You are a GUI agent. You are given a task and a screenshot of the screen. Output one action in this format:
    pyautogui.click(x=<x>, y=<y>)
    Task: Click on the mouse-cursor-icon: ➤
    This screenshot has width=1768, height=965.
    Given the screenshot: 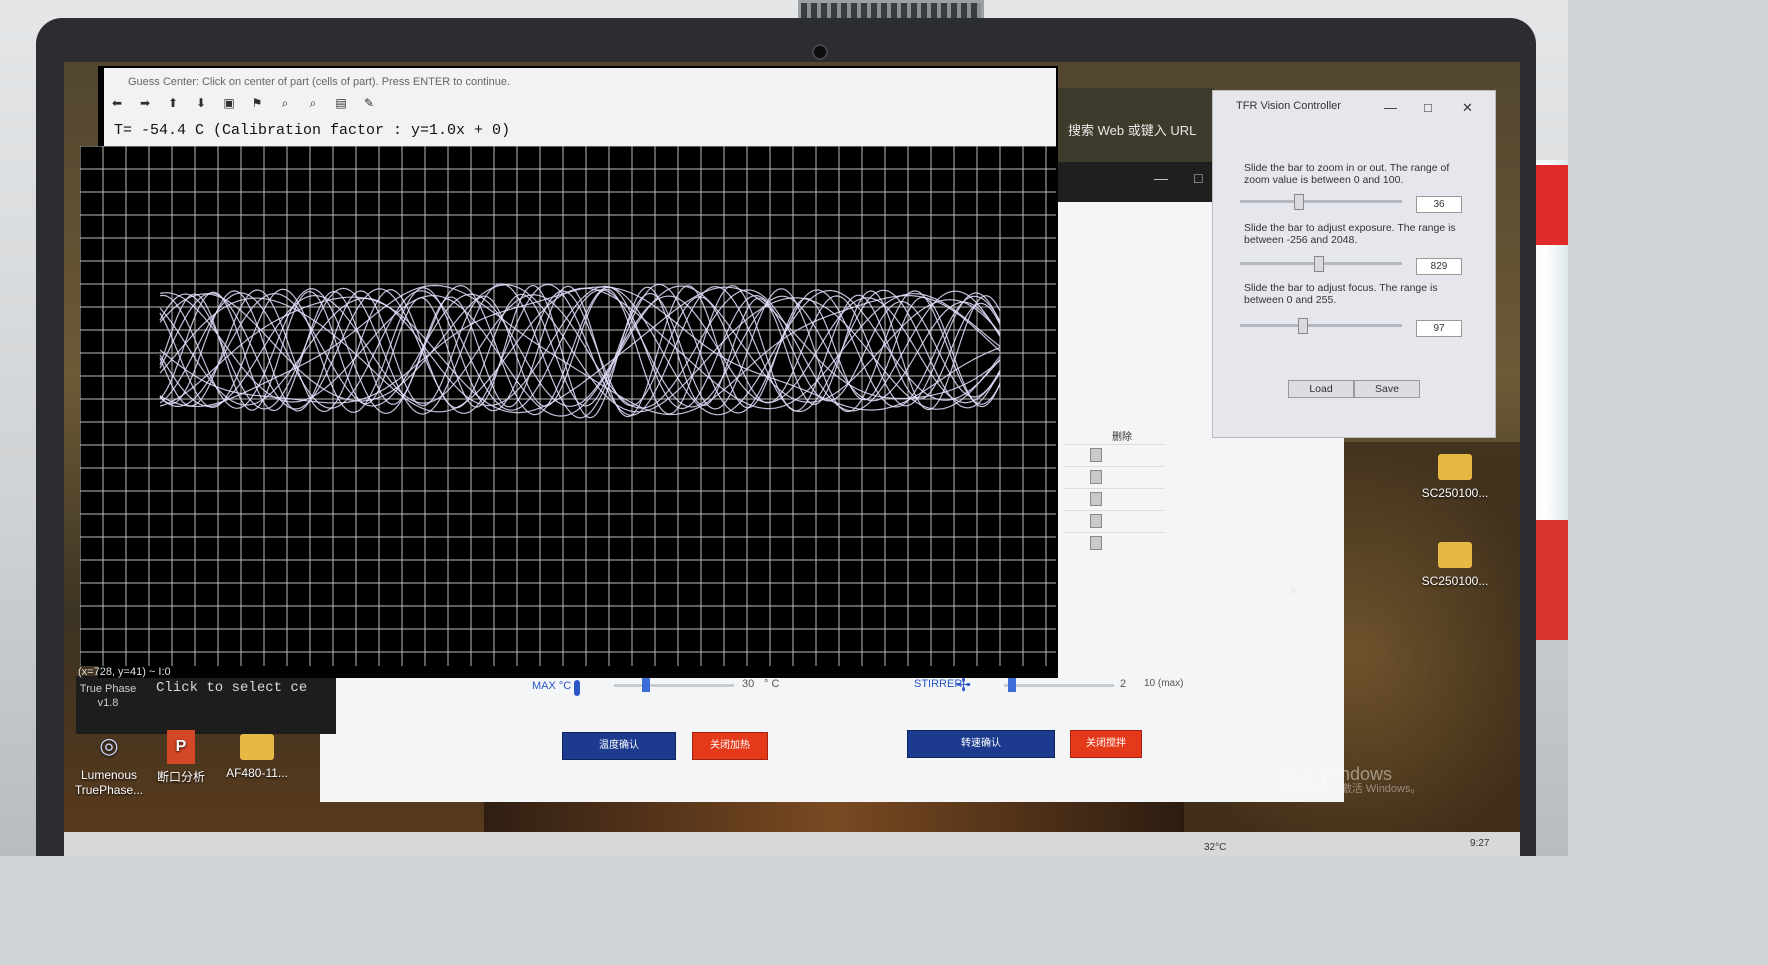 What is the action you would take?
    pyautogui.click(x=1294, y=590)
    